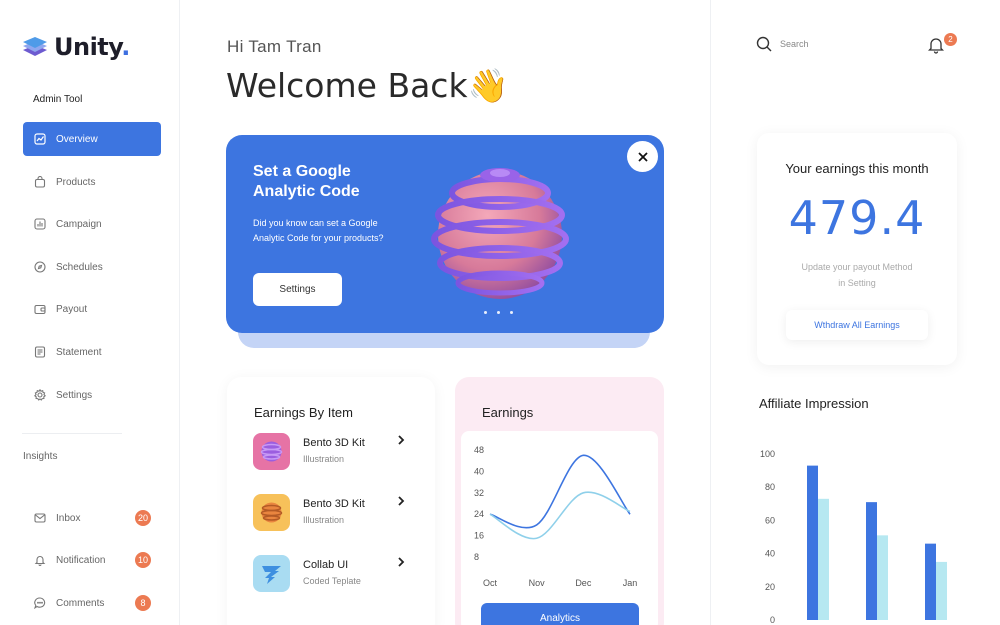 This screenshot has width=1000, height=625. What do you see at coordinates (764, 44) in the screenshot?
I see `search-icon` at bounding box center [764, 44].